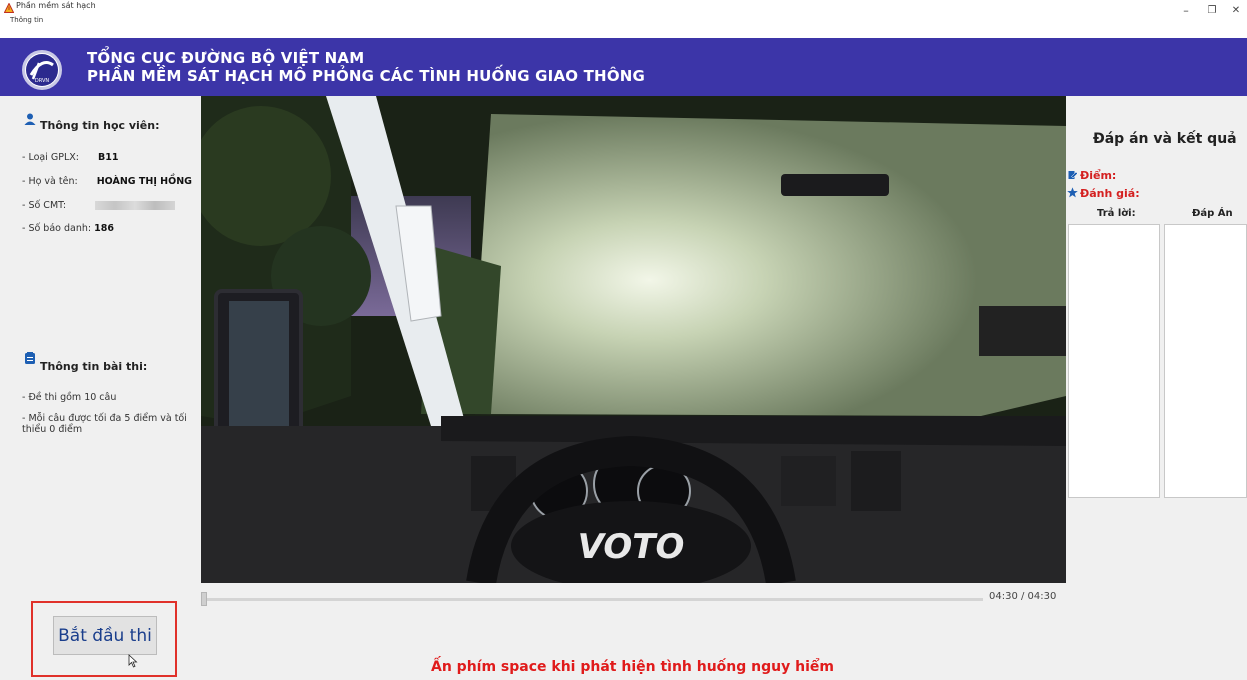  I want to click on video-progress-thumb, so click(204, 599).